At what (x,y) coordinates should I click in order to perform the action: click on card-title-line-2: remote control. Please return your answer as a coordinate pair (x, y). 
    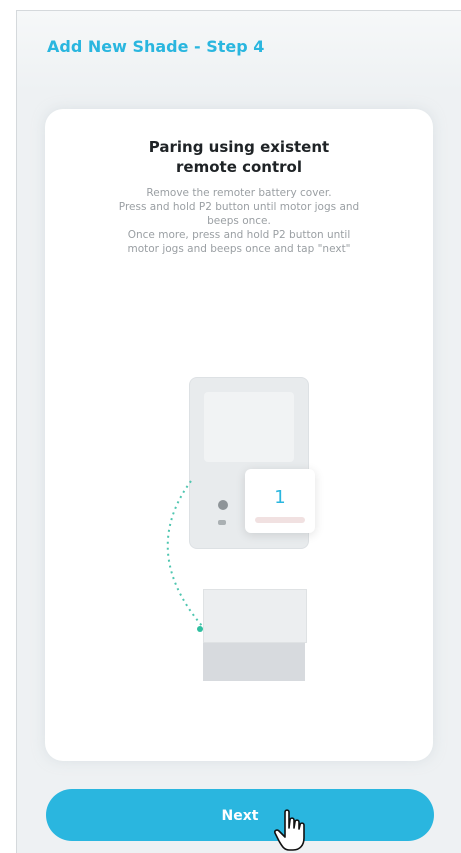
    Looking at the image, I should click on (239, 167).